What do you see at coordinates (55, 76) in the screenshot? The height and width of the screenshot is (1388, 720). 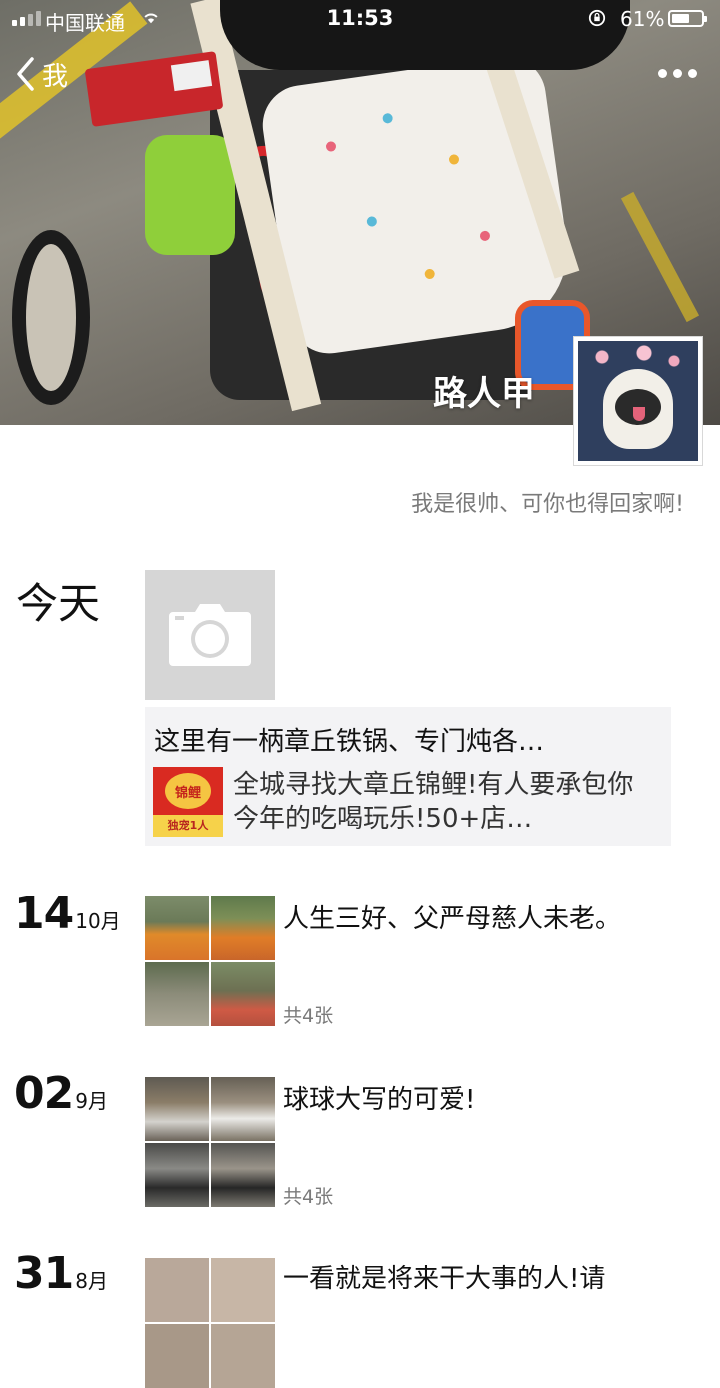 I see `back-label: 我` at bounding box center [55, 76].